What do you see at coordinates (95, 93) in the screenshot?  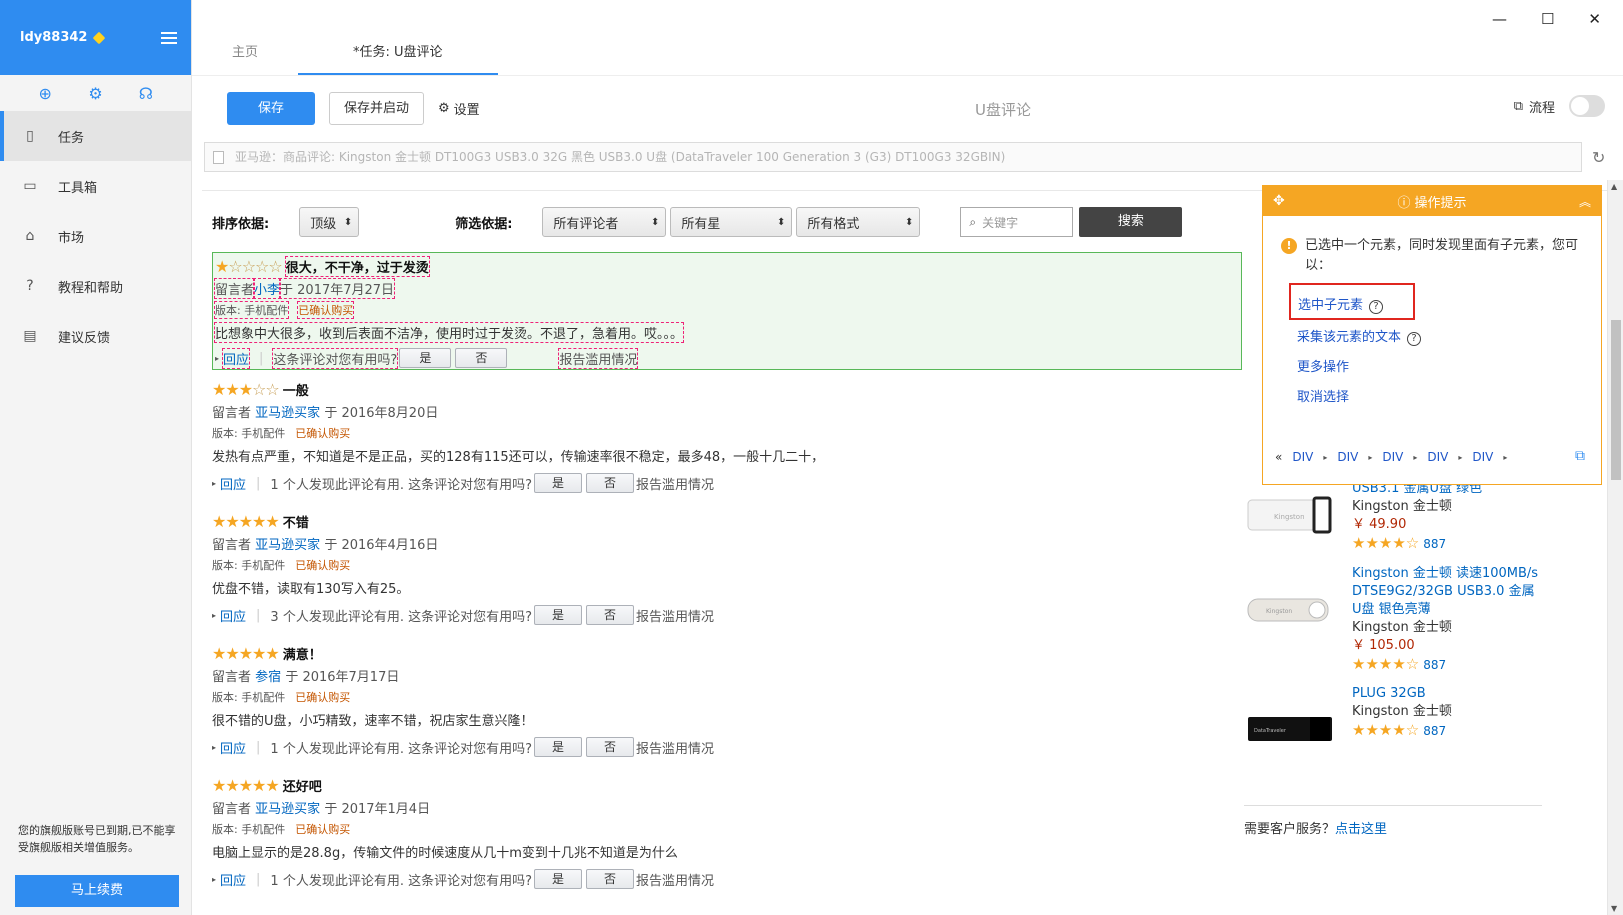 I see `gear-icon: ⚙` at bounding box center [95, 93].